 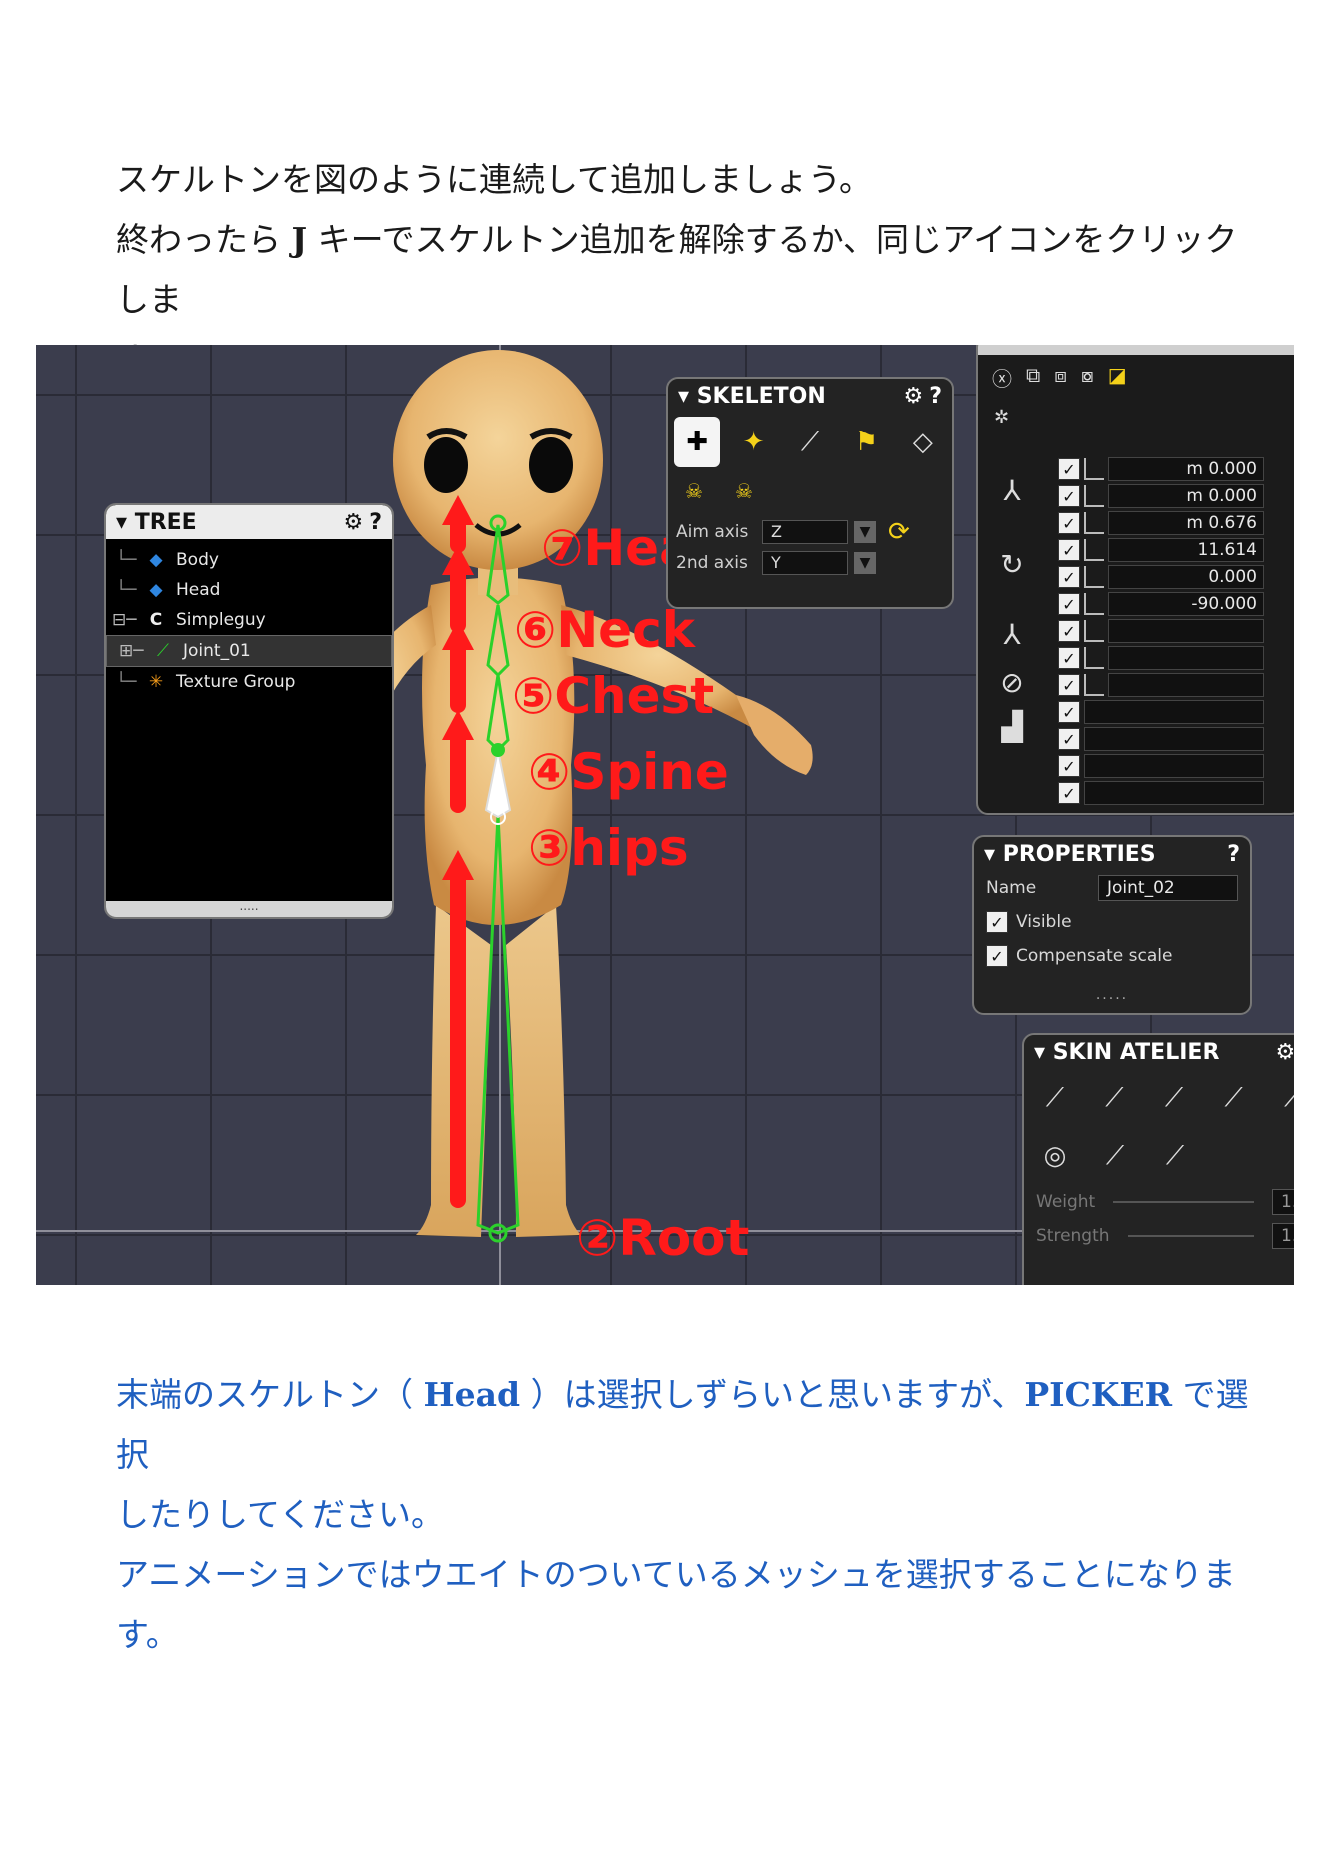 What do you see at coordinates (662, 1238) in the screenshot?
I see `annotation-root: ②Root` at bounding box center [662, 1238].